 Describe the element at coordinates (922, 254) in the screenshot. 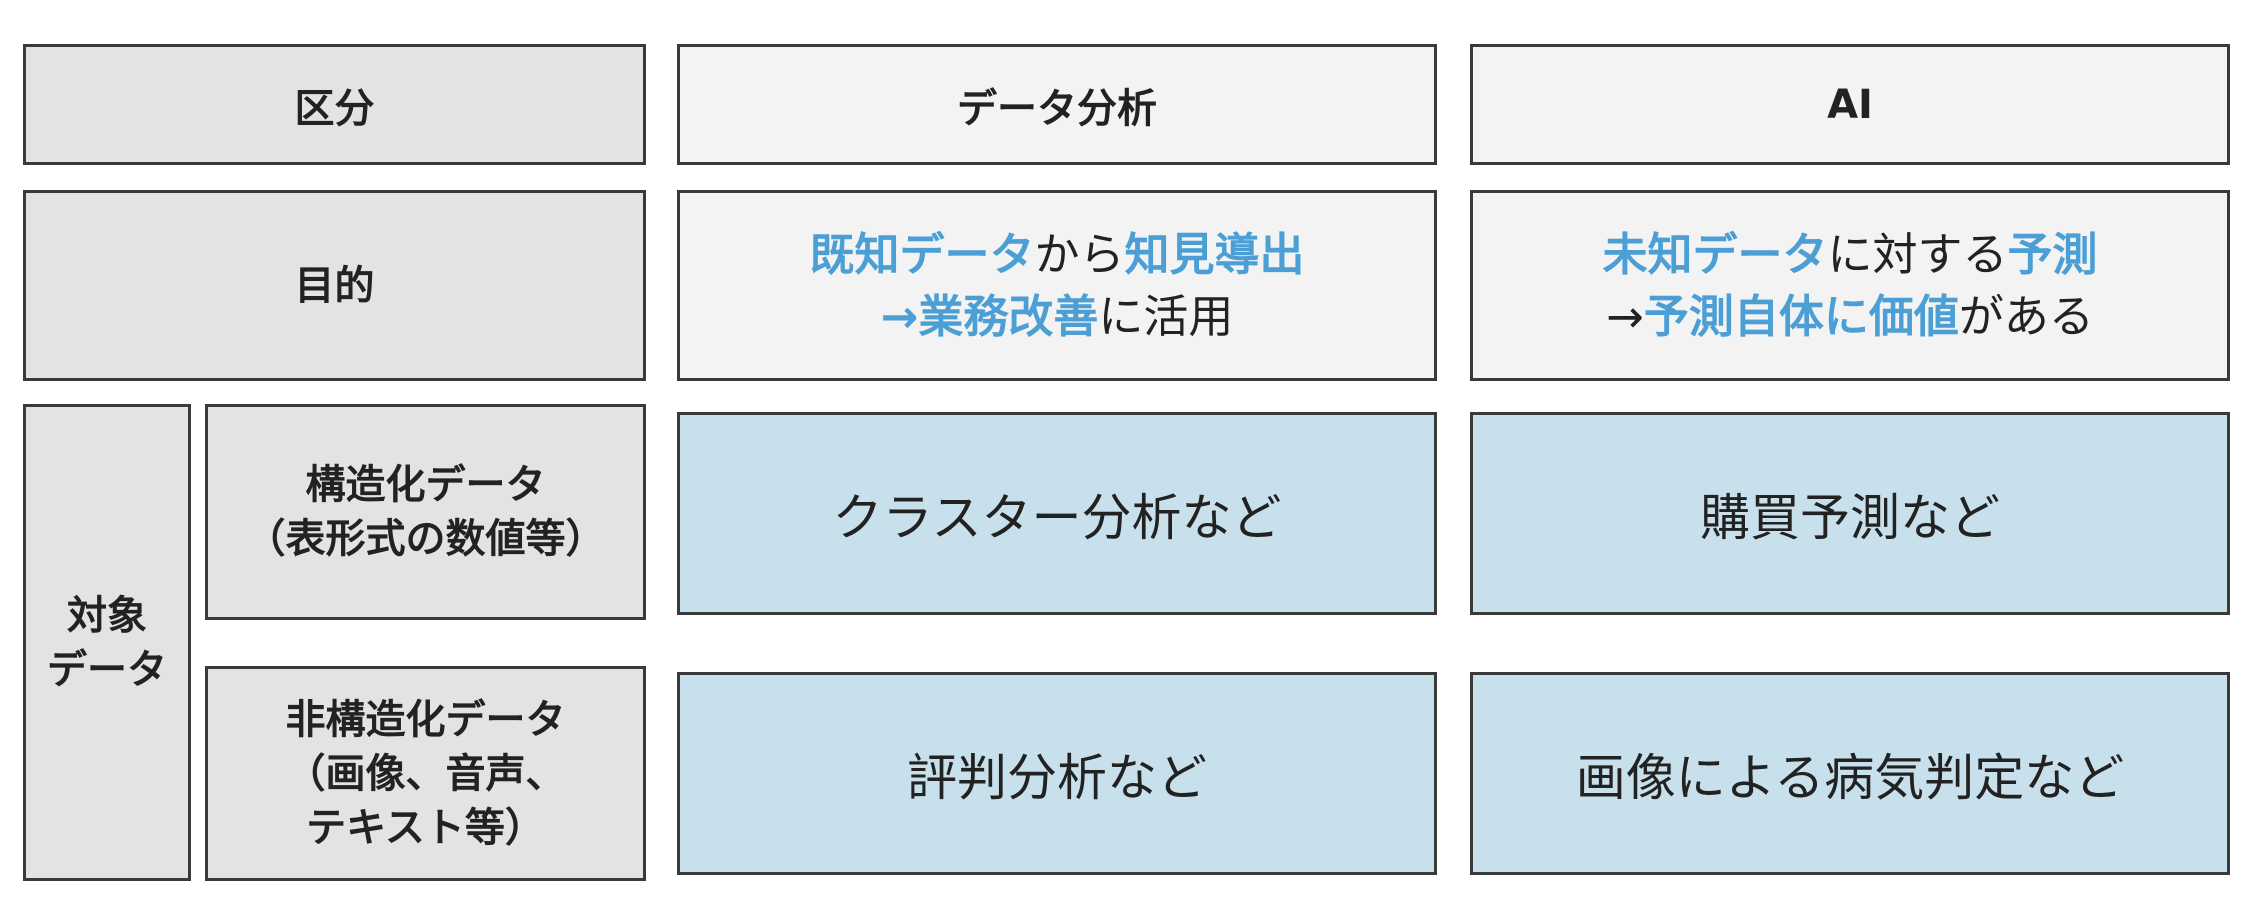

I see `purpose-analysis-line1-seg0: 既知データ` at that location.